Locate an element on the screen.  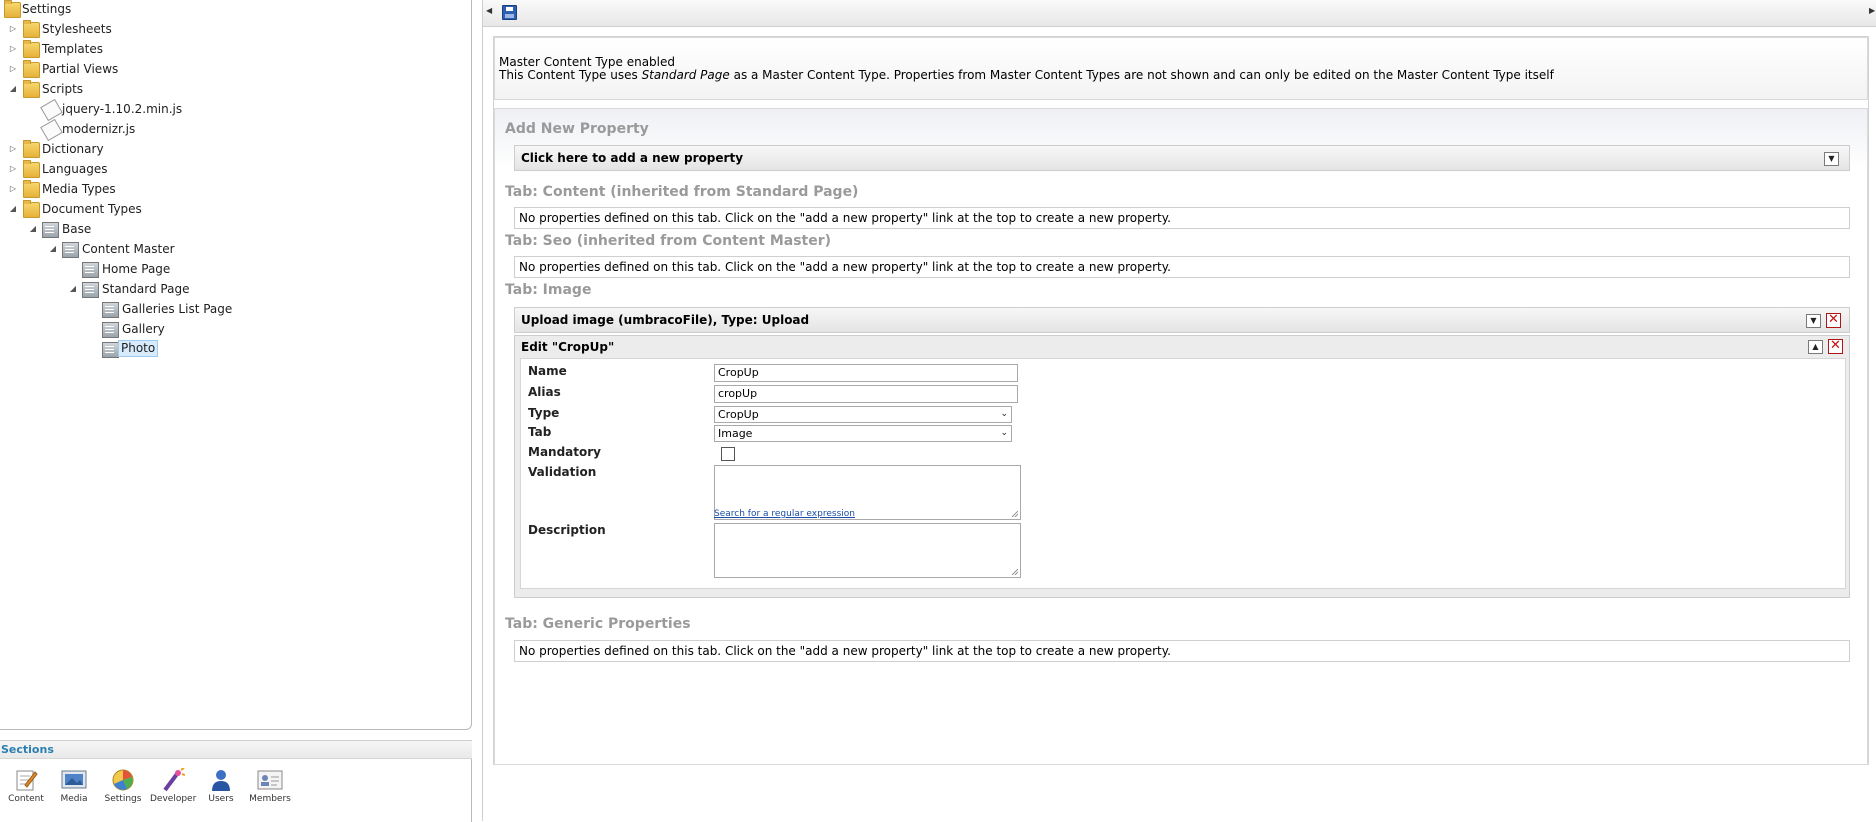
tree-node-label: Galleries List Page is located at coordinates (177, 309).